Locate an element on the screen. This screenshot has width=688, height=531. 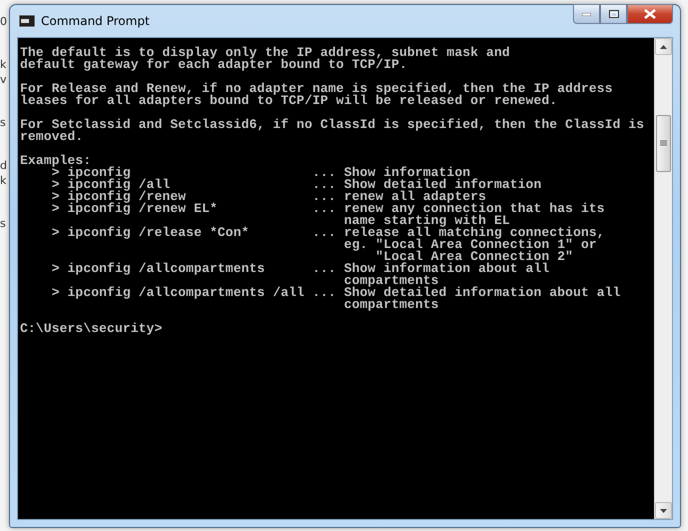
console-line: name starting with EL is located at coordinates (426, 221).